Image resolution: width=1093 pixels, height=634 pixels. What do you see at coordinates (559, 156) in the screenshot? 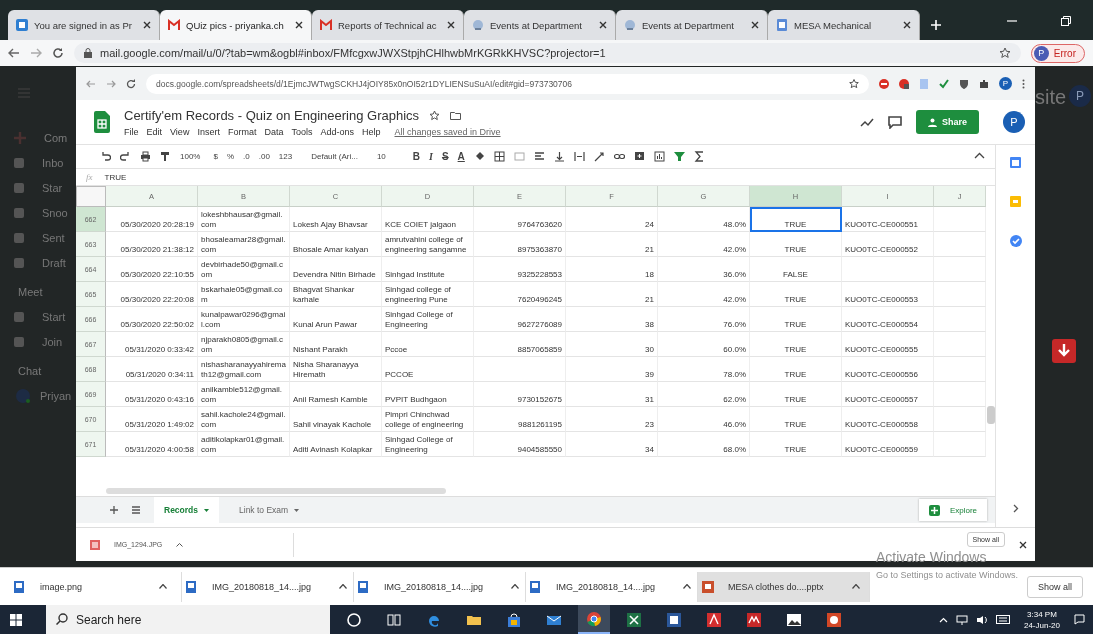
I see `valign-icon` at bounding box center [559, 156].